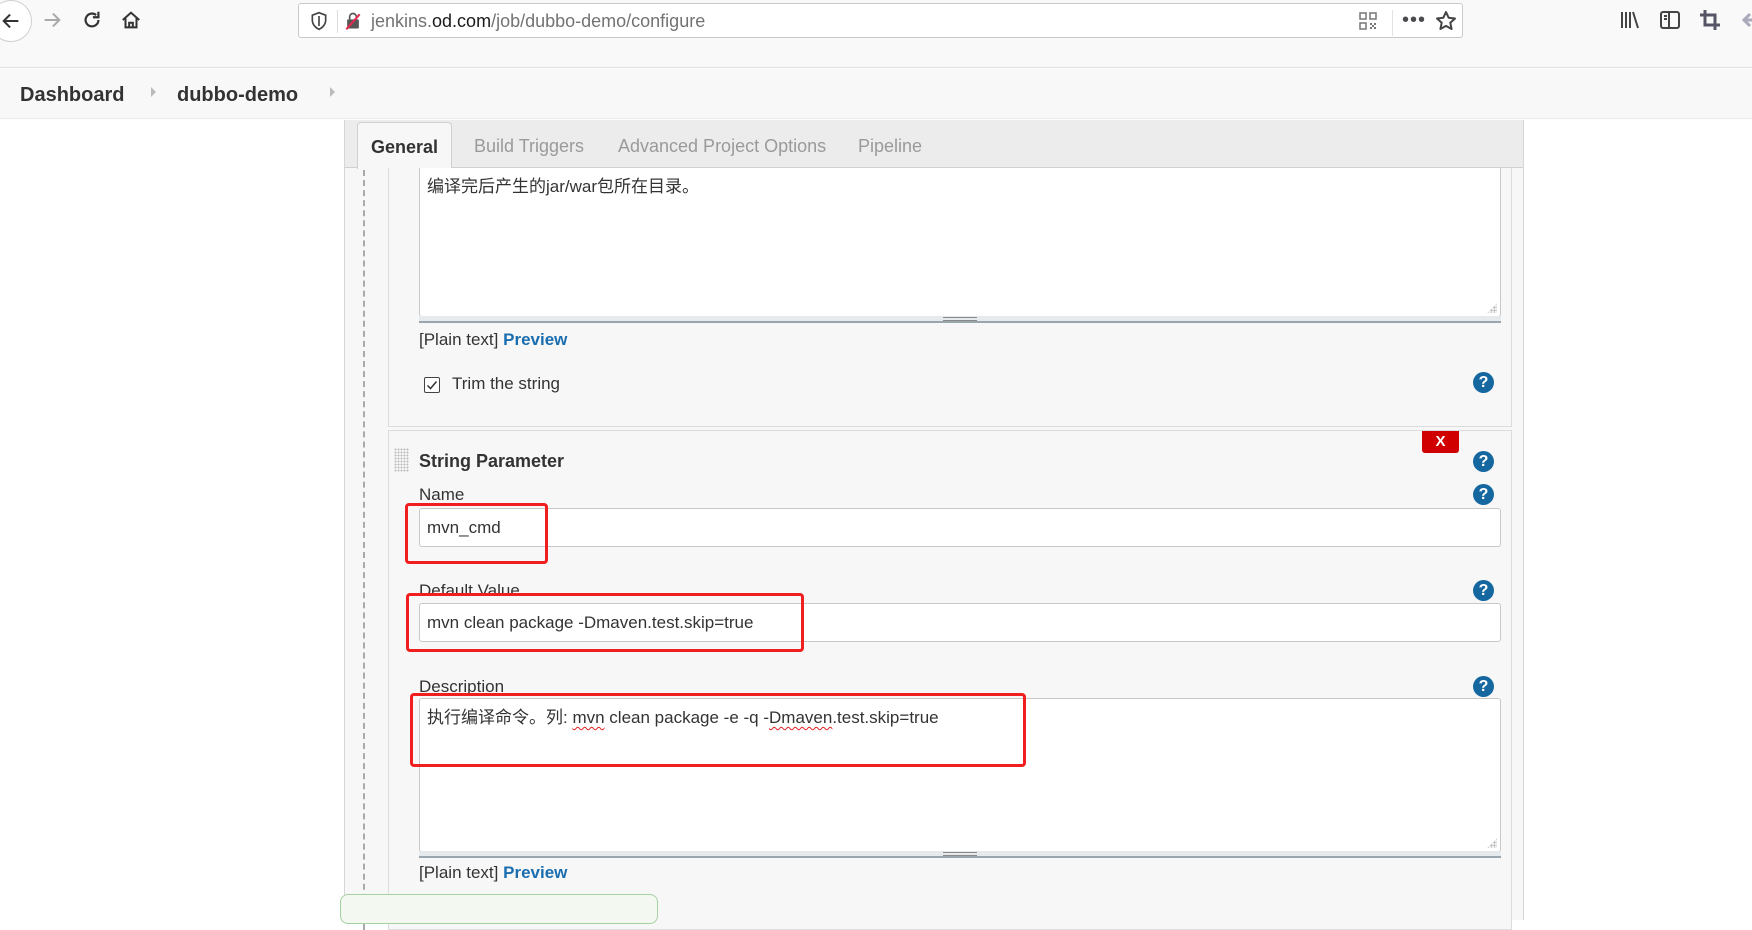 The width and height of the screenshot is (1752, 930). Describe the element at coordinates (492, 461) in the screenshot. I see `string-parameter-title: String Parameter` at that location.